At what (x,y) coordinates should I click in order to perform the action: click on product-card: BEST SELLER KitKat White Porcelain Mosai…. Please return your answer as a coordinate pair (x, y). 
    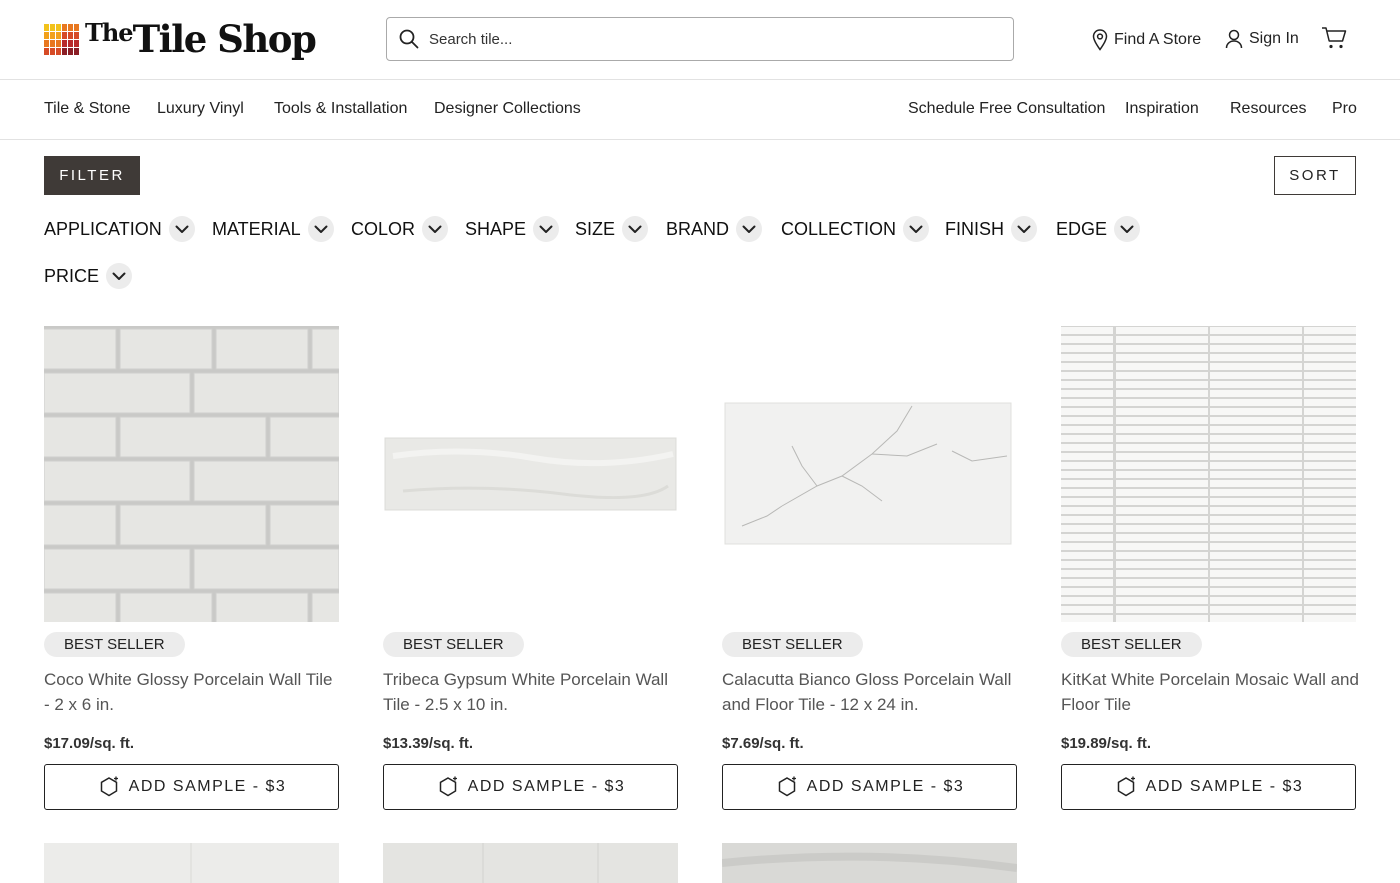
    Looking at the image, I should click on (1210, 568).